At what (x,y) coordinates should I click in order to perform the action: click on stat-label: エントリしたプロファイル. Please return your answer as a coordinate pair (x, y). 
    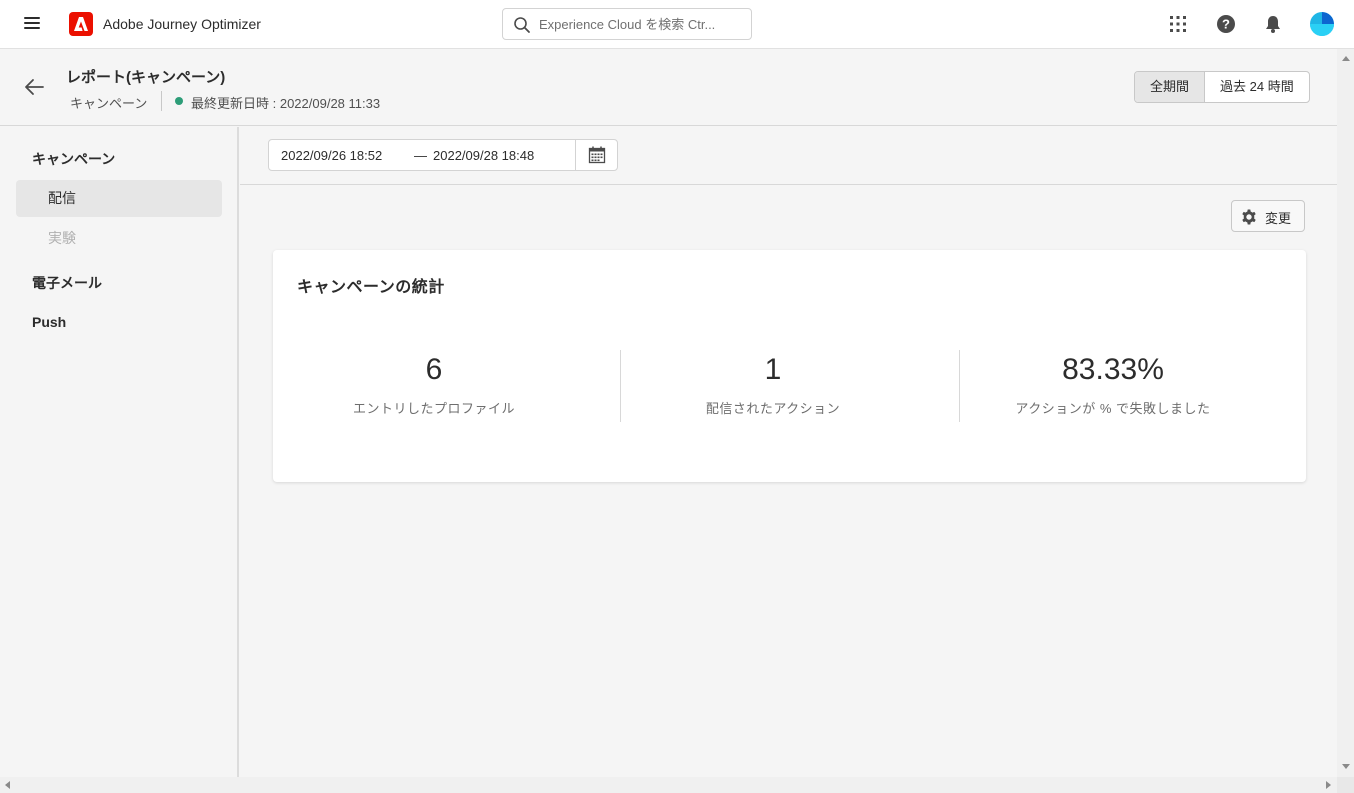
    Looking at the image, I should click on (433, 408).